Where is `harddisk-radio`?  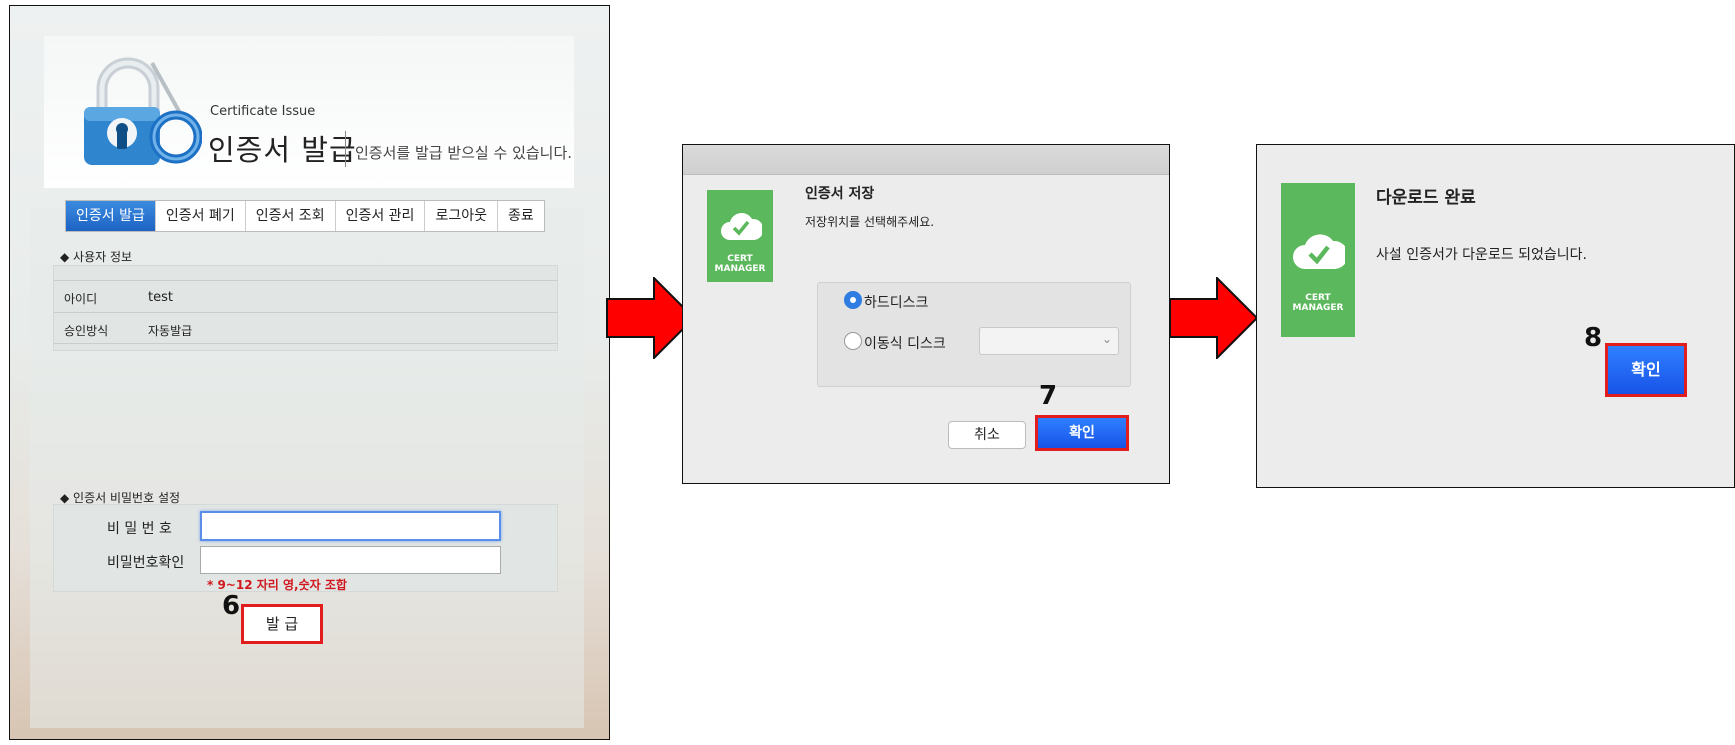
harddisk-radio is located at coordinates (853, 300).